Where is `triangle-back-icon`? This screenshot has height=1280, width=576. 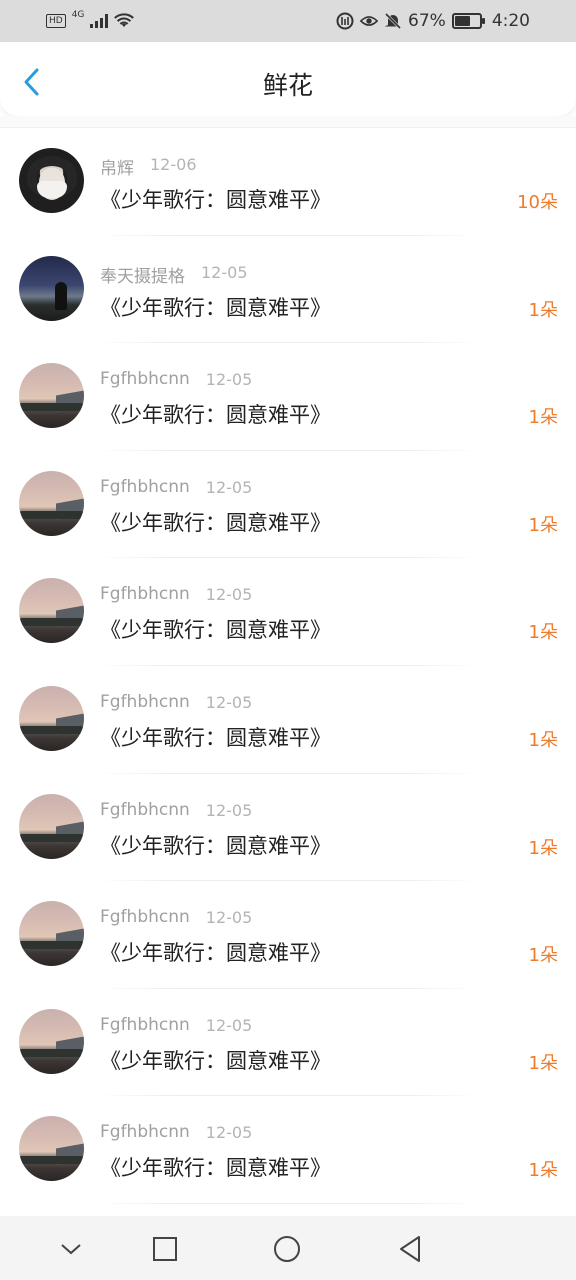
triangle-back-icon is located at coordinates (410, 1249).